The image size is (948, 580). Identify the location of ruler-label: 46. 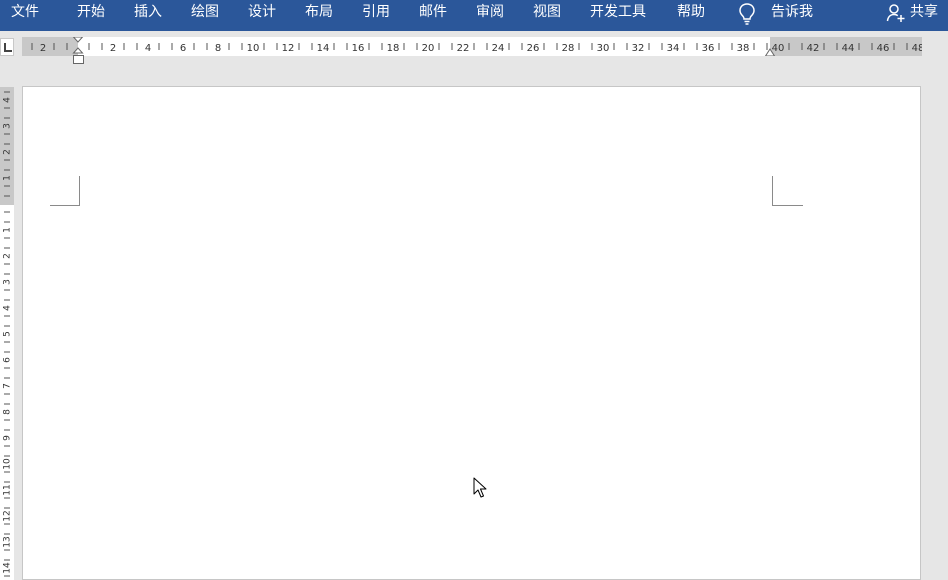
(883, 48).